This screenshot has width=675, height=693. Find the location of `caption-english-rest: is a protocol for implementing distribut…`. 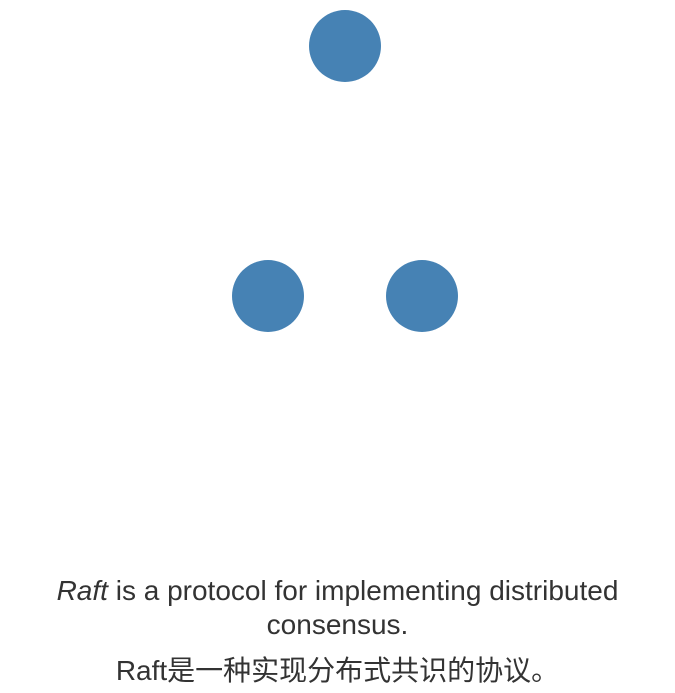

caption-english-rest: is a protocol for implementing distribut… is located at coordinates (363, 607).